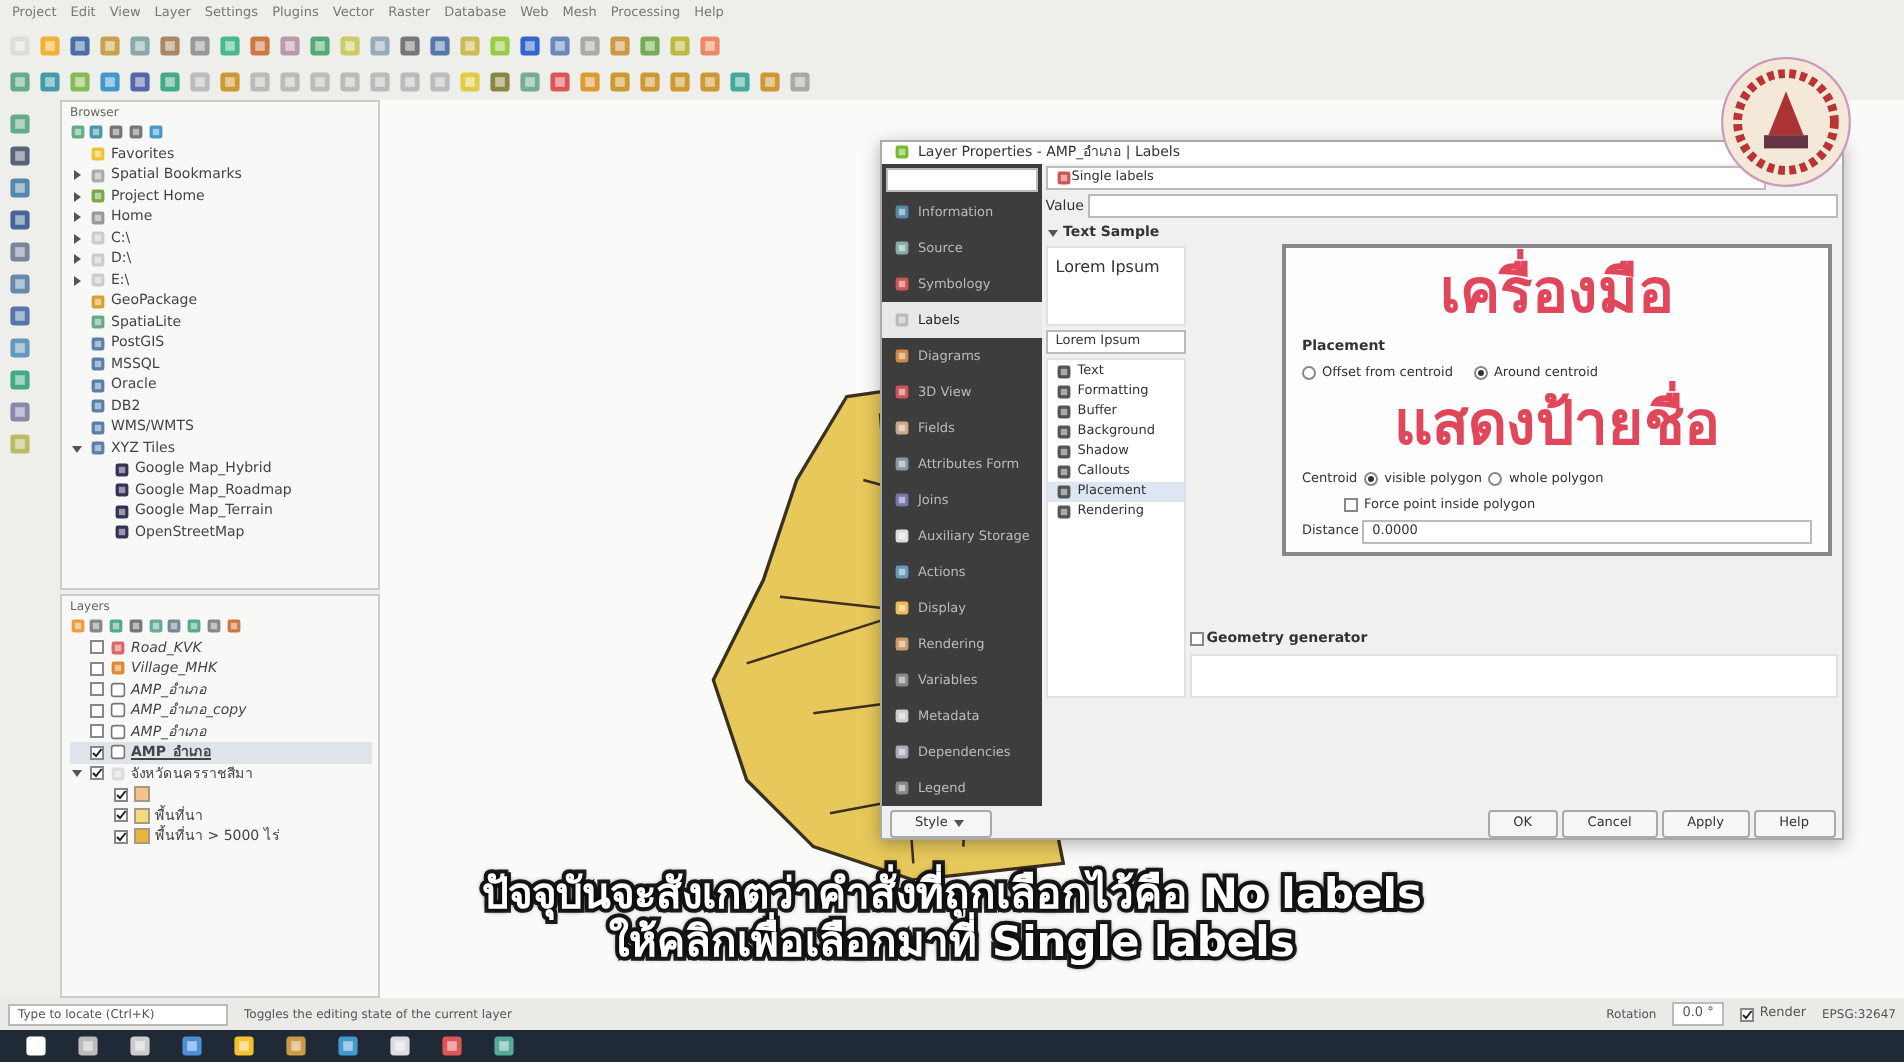 The height and width of the screenshot is (1062, 1904). Describe the element at coordinates (958, 823) in the screenshot. I see `caret-icon` at that location.